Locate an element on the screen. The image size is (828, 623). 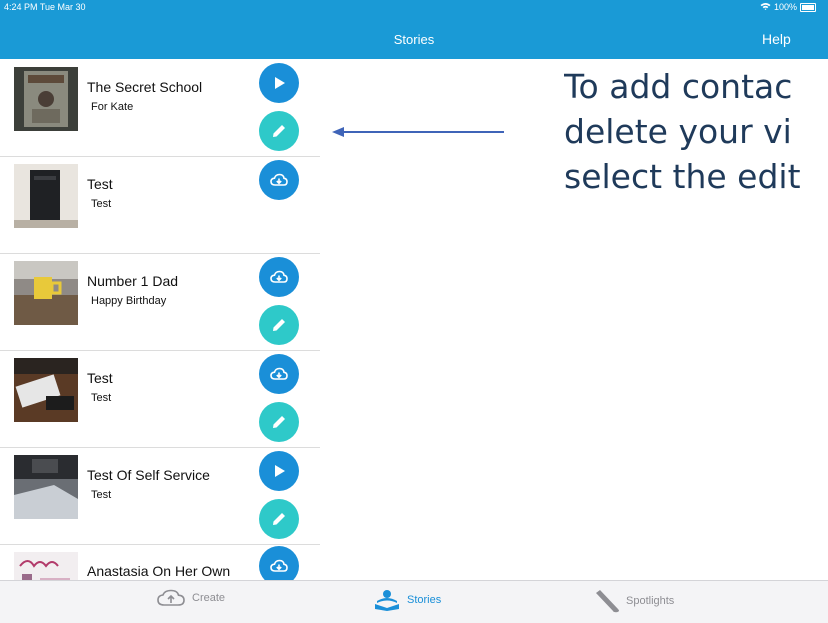
story-title: Number 1 Dad is located at coordinates (133, 281).